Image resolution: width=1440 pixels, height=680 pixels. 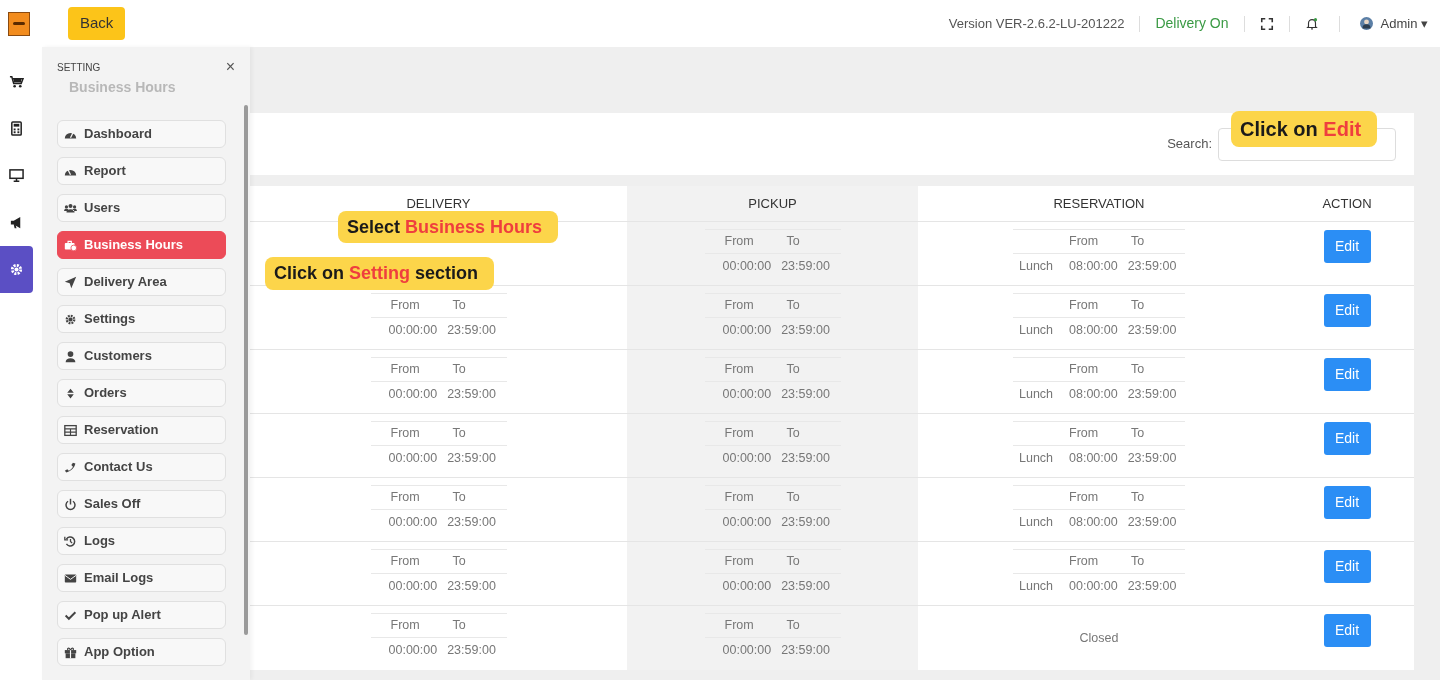 I want to click on closed-text: Closed, so click(x=1099, y=638).